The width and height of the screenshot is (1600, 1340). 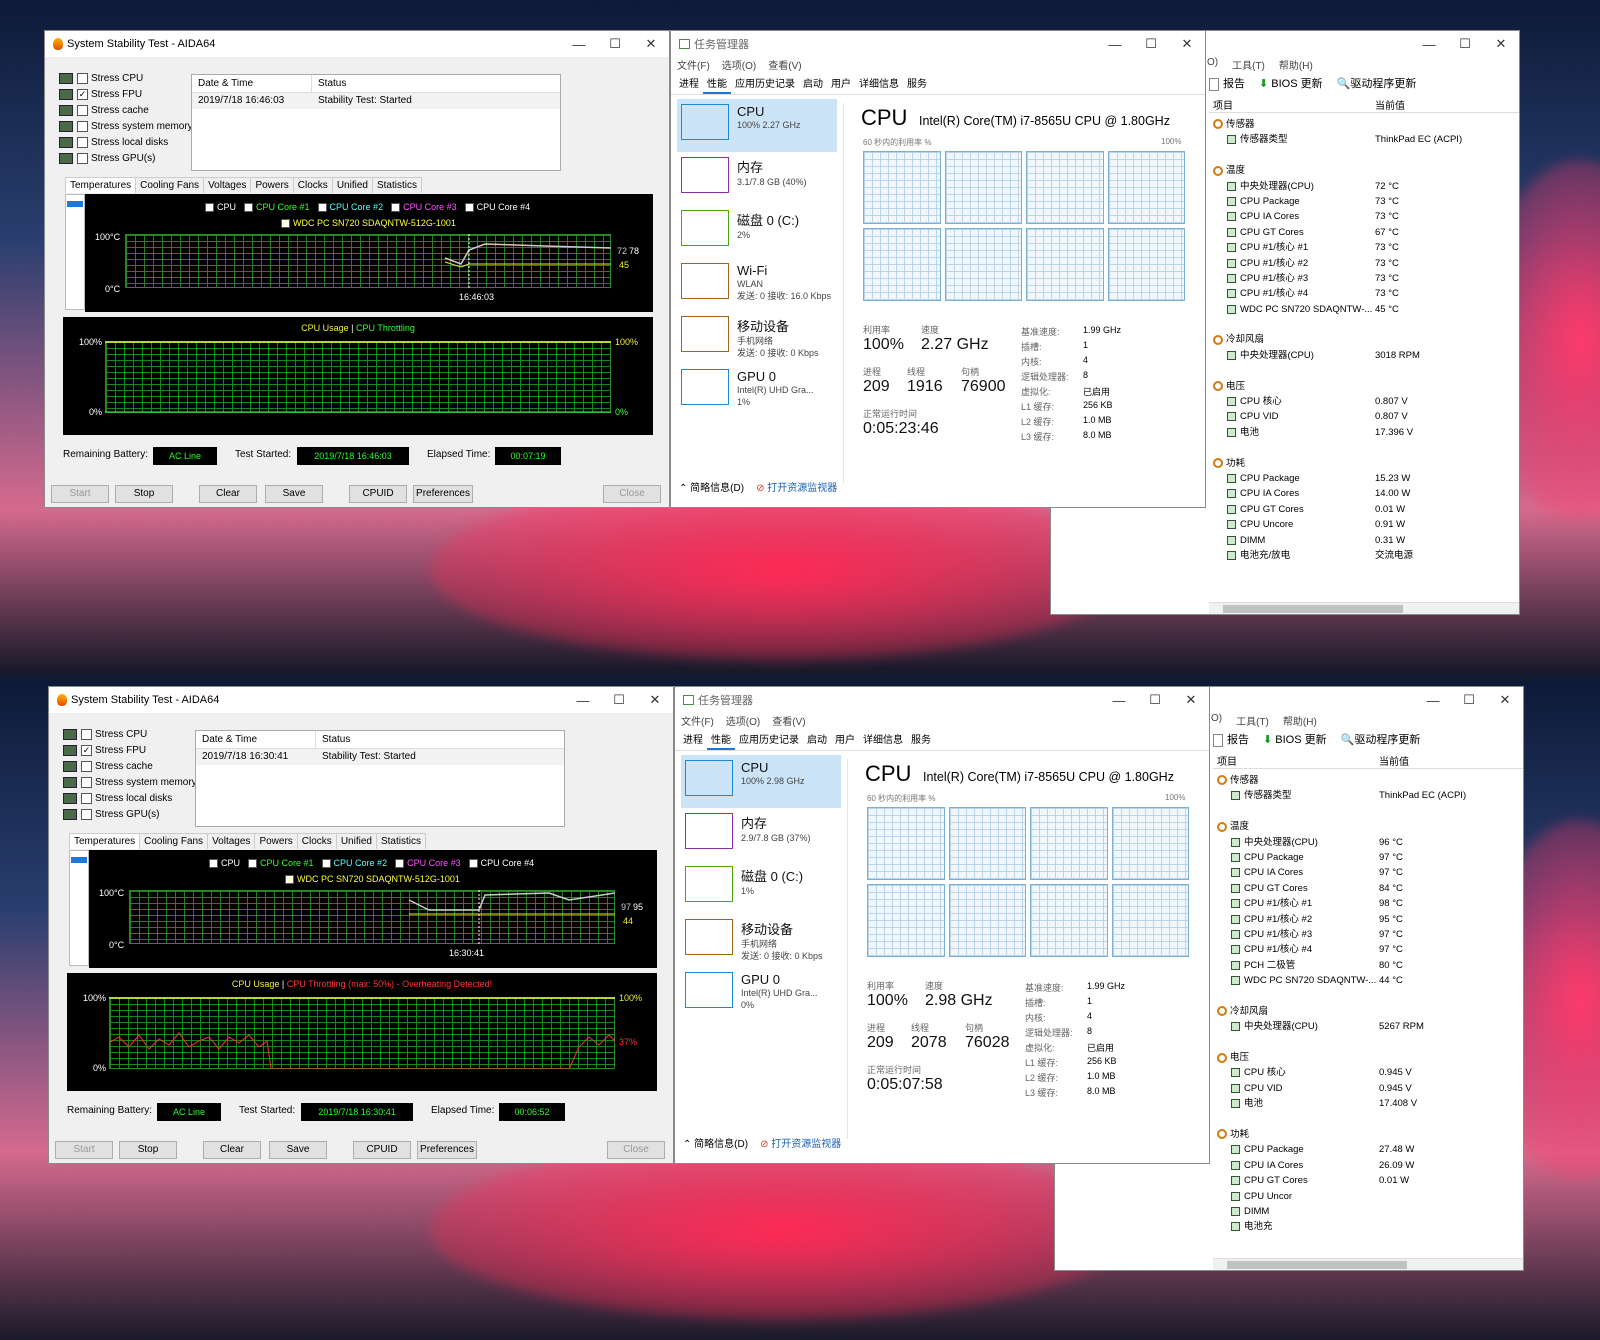 I want to click on sensor-row: 电池充, so click(x=1367, y=1226).